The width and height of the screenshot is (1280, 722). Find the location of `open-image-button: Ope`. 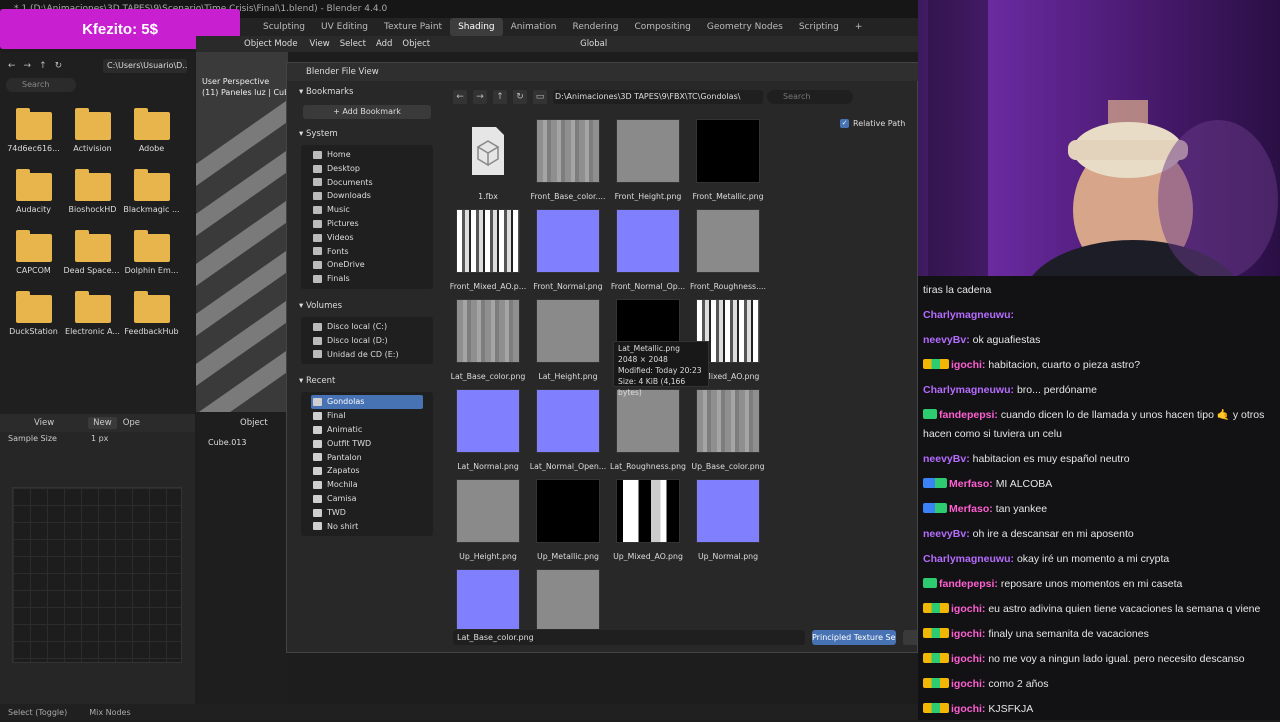

open-image-button: Ope is located at coordinates (131, 423).